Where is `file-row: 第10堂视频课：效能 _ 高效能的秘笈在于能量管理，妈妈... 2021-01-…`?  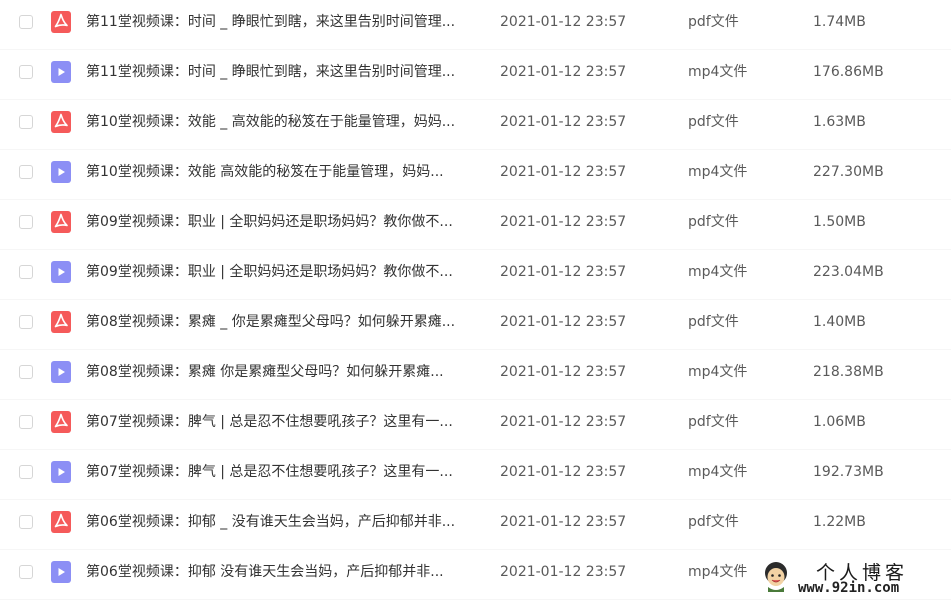 file-row: 第10堂视频课：效能 _ 高效能的秘笈在于能量管理，妈妈... 2021-01-… is located at coordinates (475, 125).